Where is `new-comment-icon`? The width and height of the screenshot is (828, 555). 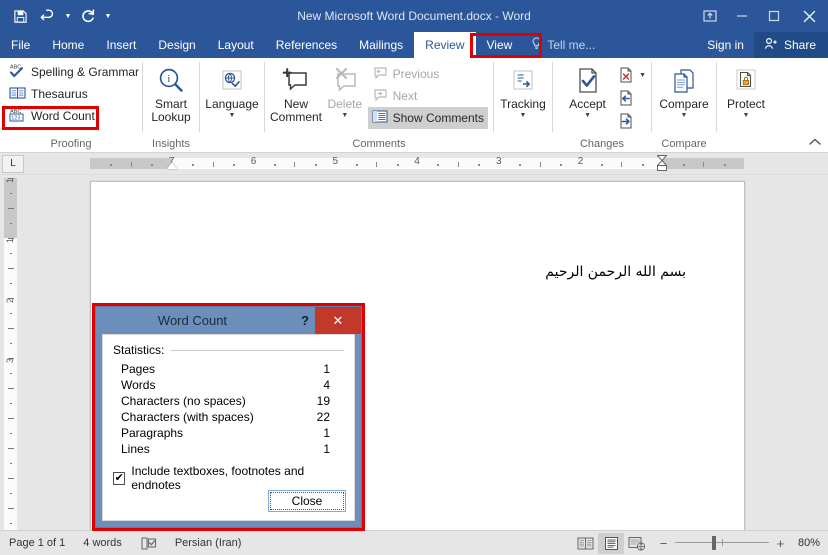
new-comment-icon is located at coordinates (296, 81).